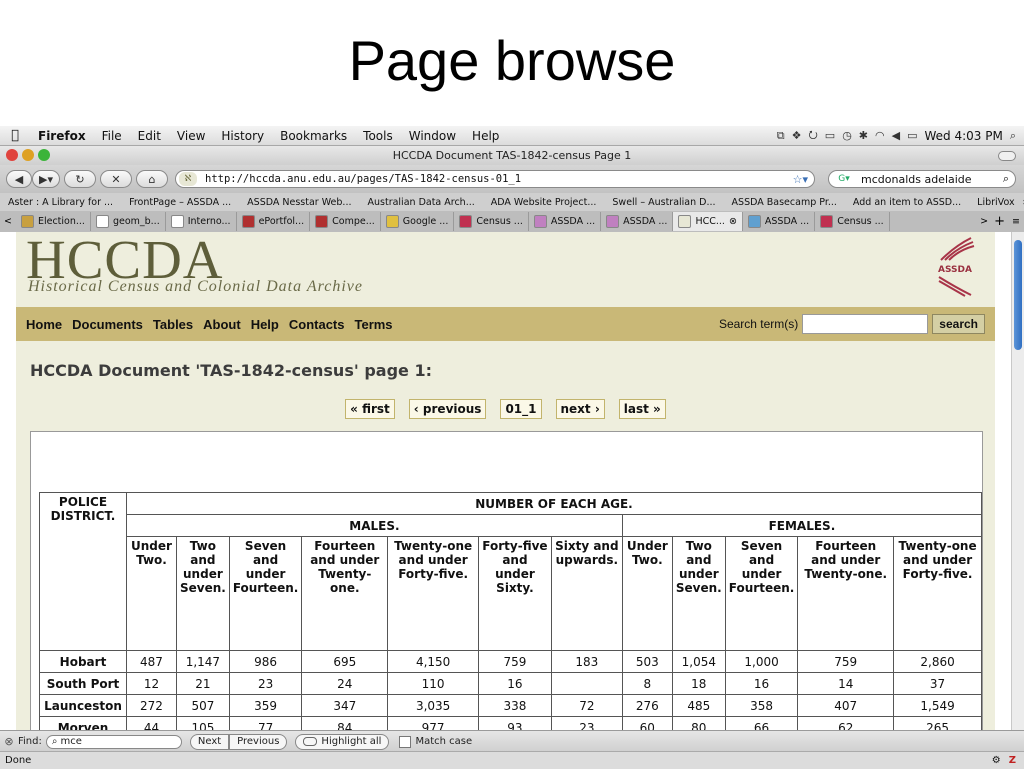 Image resolution: width=1024 pixels, height=769 pixels. I want to click on site-search-input, so click(865, 324).